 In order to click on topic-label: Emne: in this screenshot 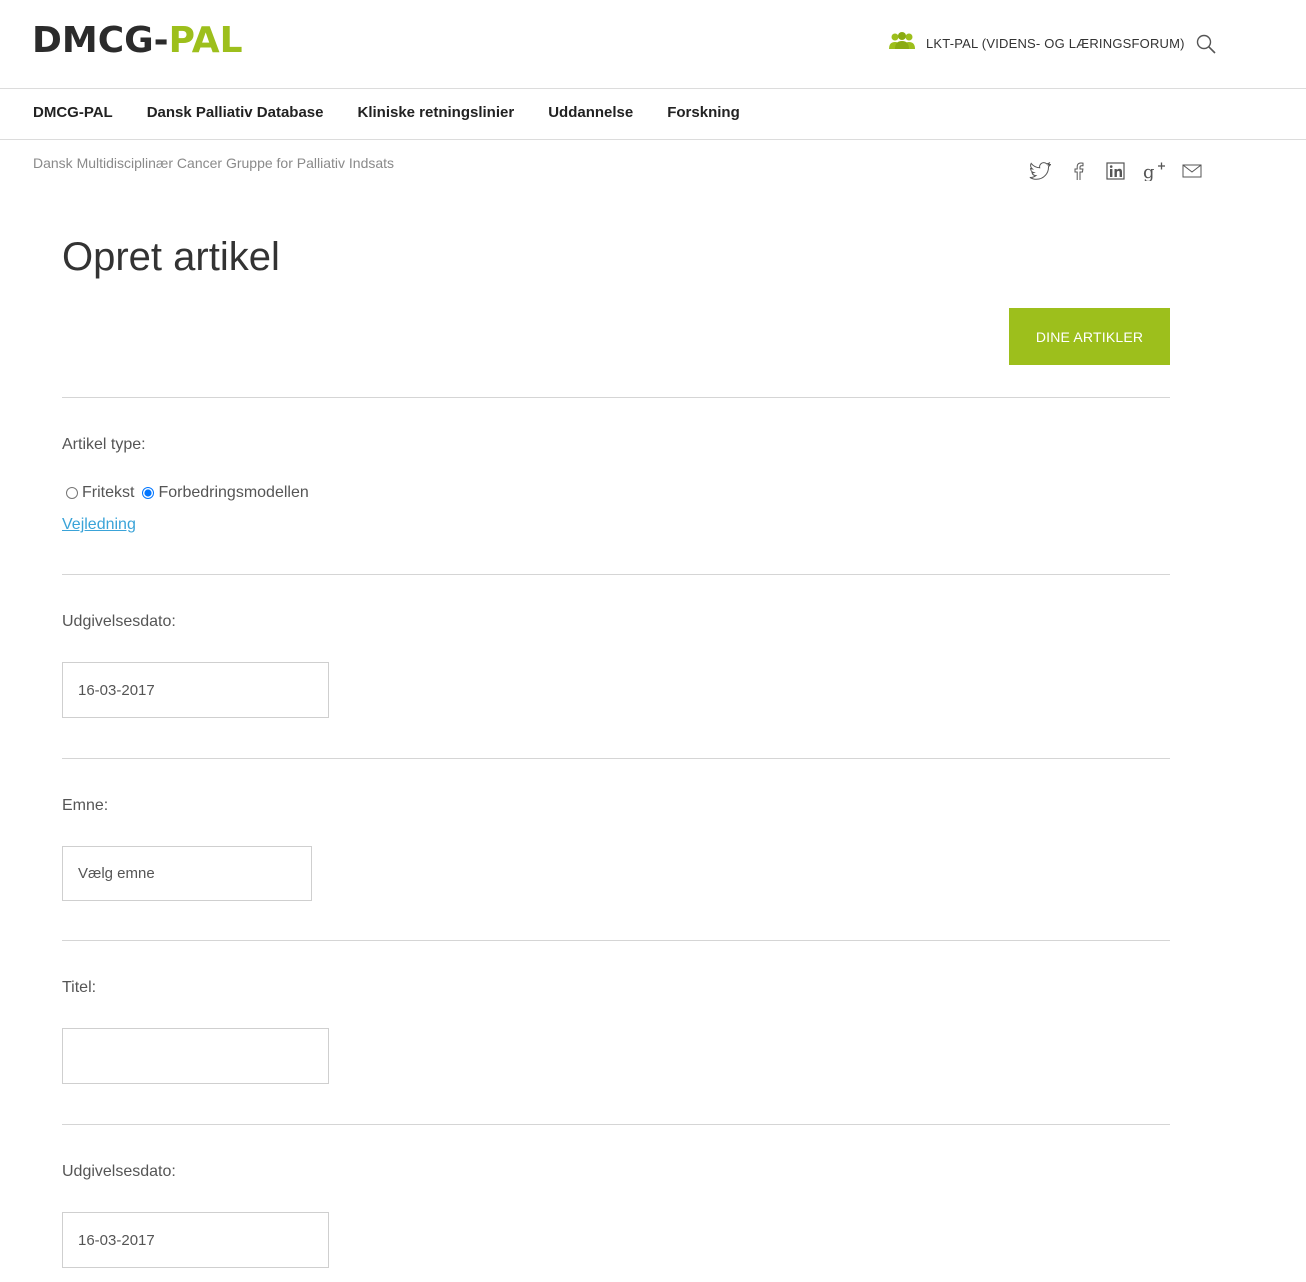, I will do `click(85, 805)`.